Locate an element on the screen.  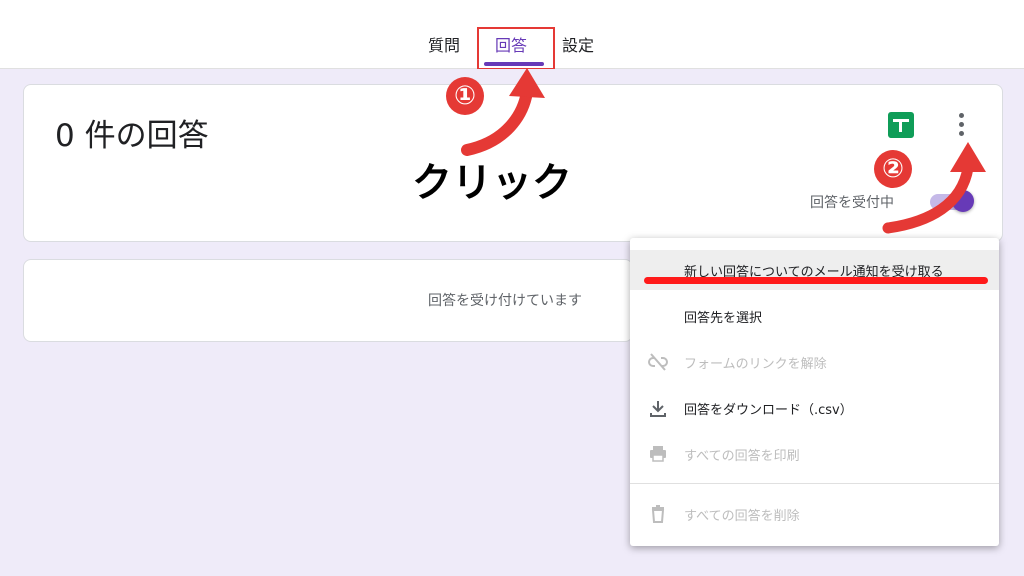
click-annotation-label: クリック is located at coordinates (492, 183).